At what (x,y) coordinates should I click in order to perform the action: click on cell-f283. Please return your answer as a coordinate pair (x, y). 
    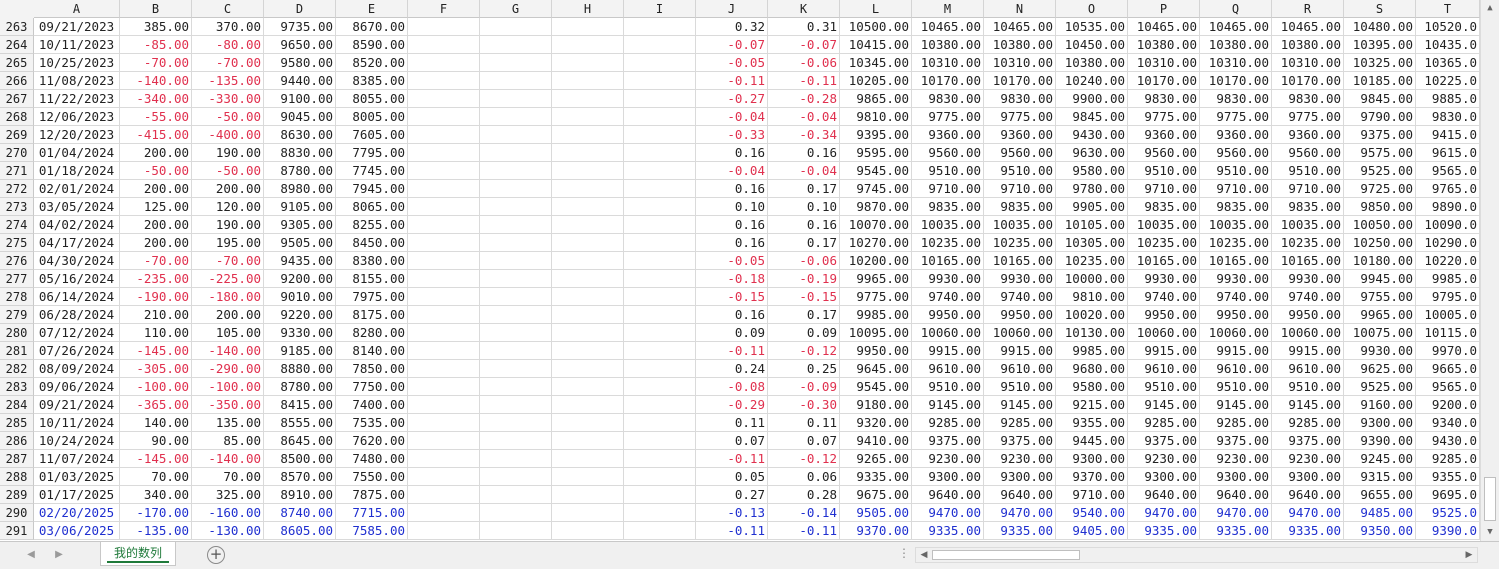
    Looking at the image, I should click on (444, 387).